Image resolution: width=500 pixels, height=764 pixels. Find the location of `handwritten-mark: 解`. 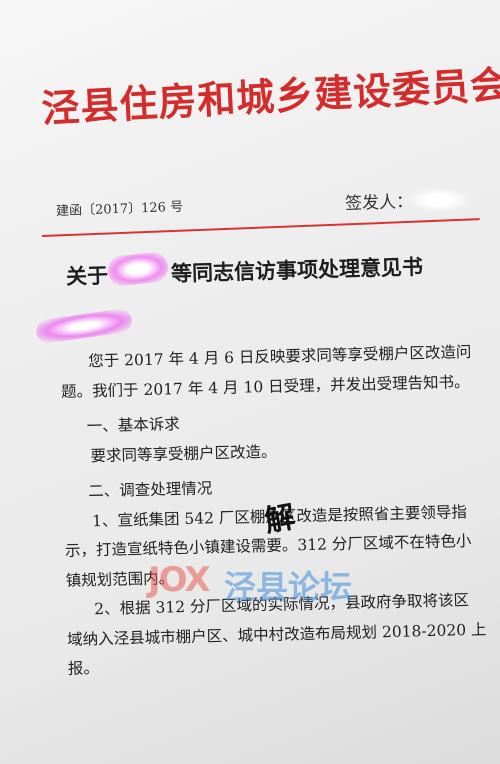

handwritten-mark: 解 is located at coordinates (280, 519).